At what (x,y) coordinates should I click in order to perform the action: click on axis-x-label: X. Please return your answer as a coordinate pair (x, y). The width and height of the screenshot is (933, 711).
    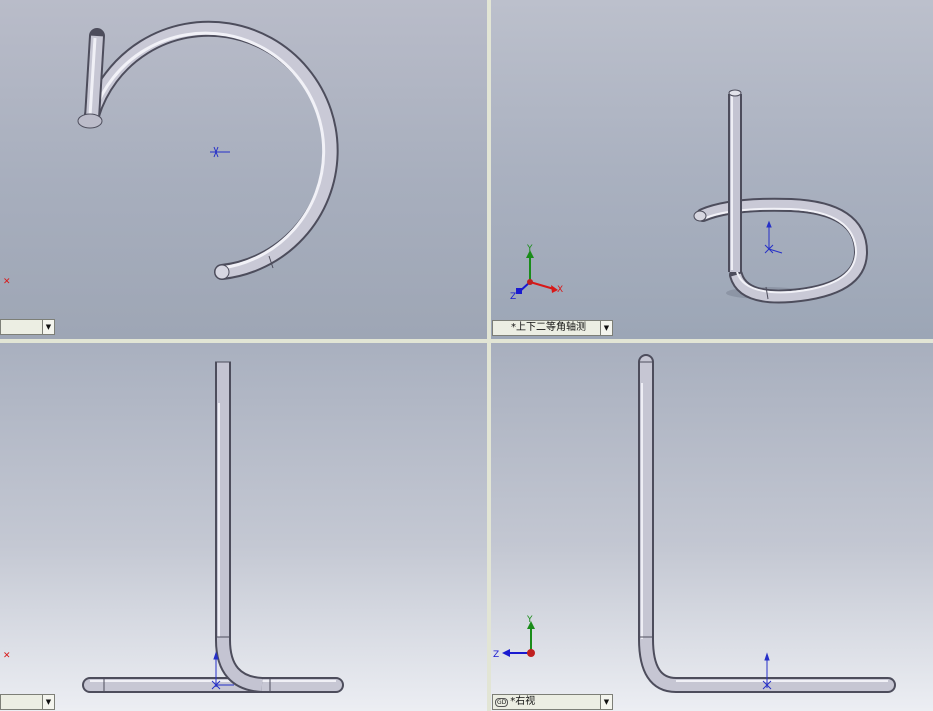
    Looking at the image, I should click on (560, 290).